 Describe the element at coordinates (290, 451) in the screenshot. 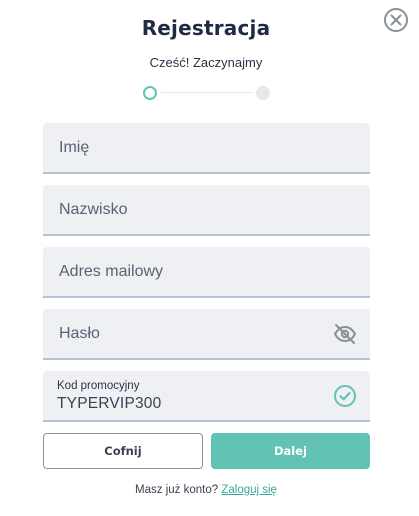

I see `next-button: Dalej` at that location.